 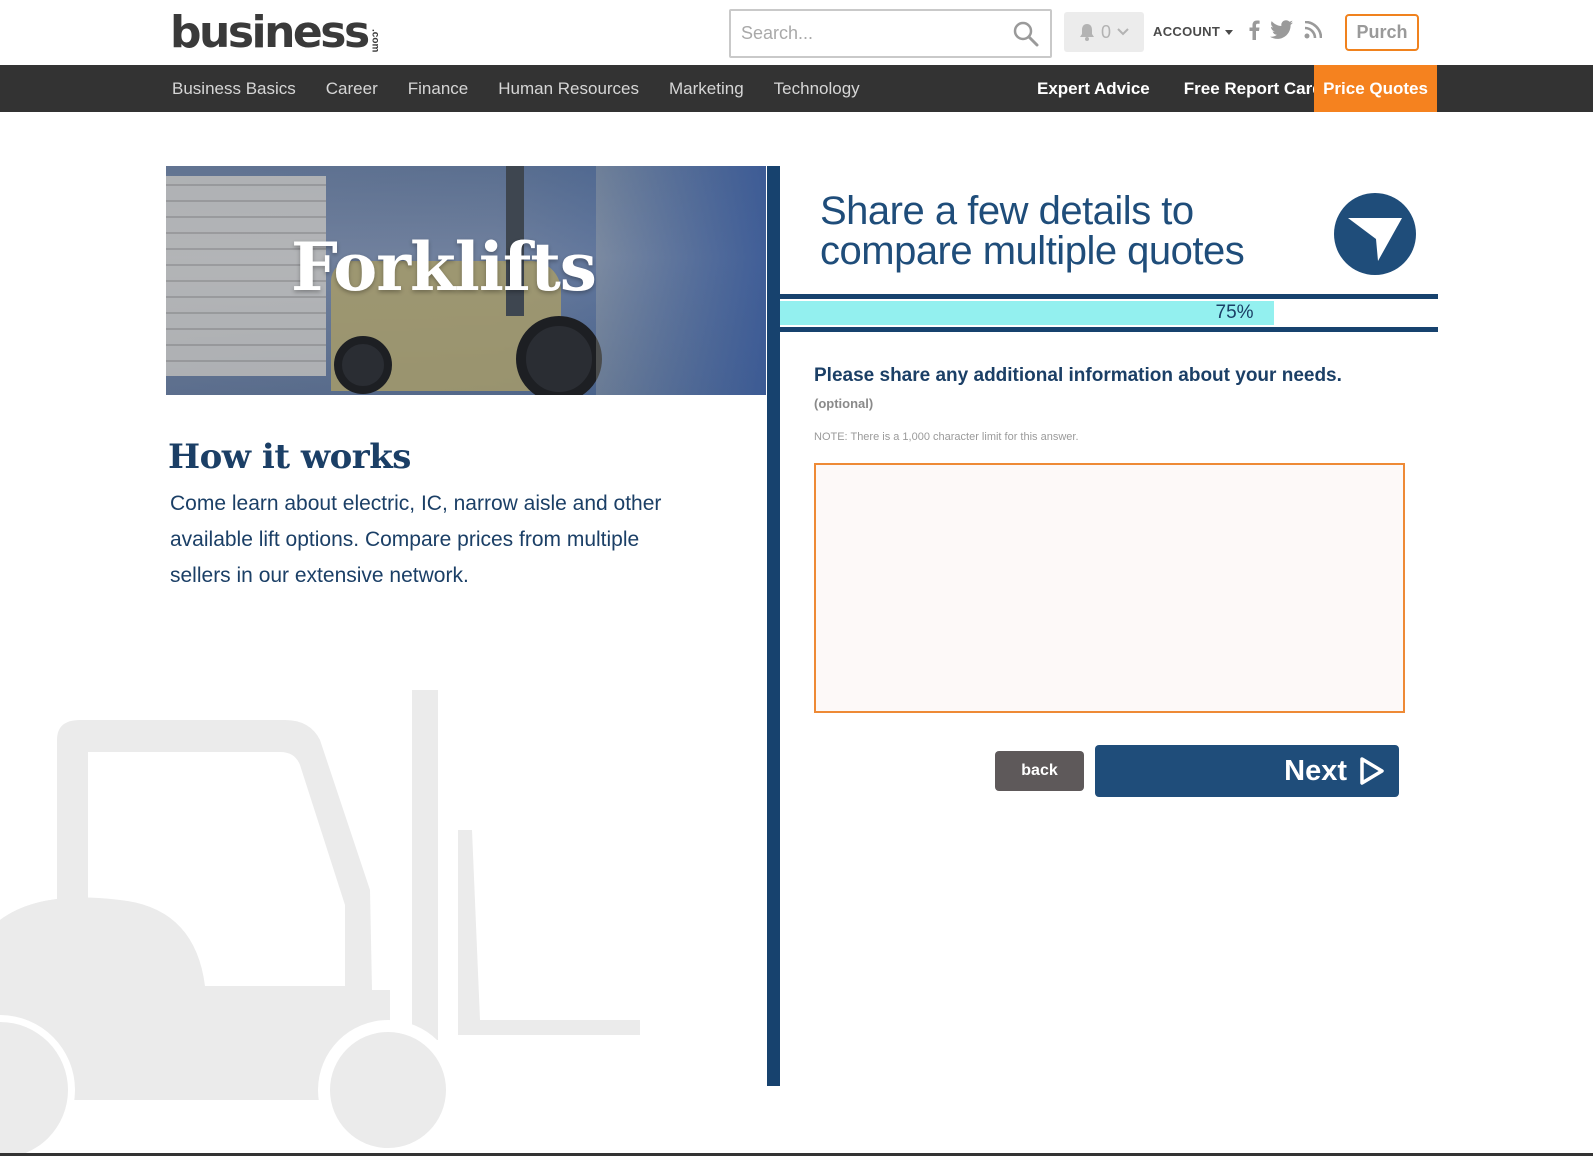 I want to click on progress-fill, so click(x=1027, y=313).